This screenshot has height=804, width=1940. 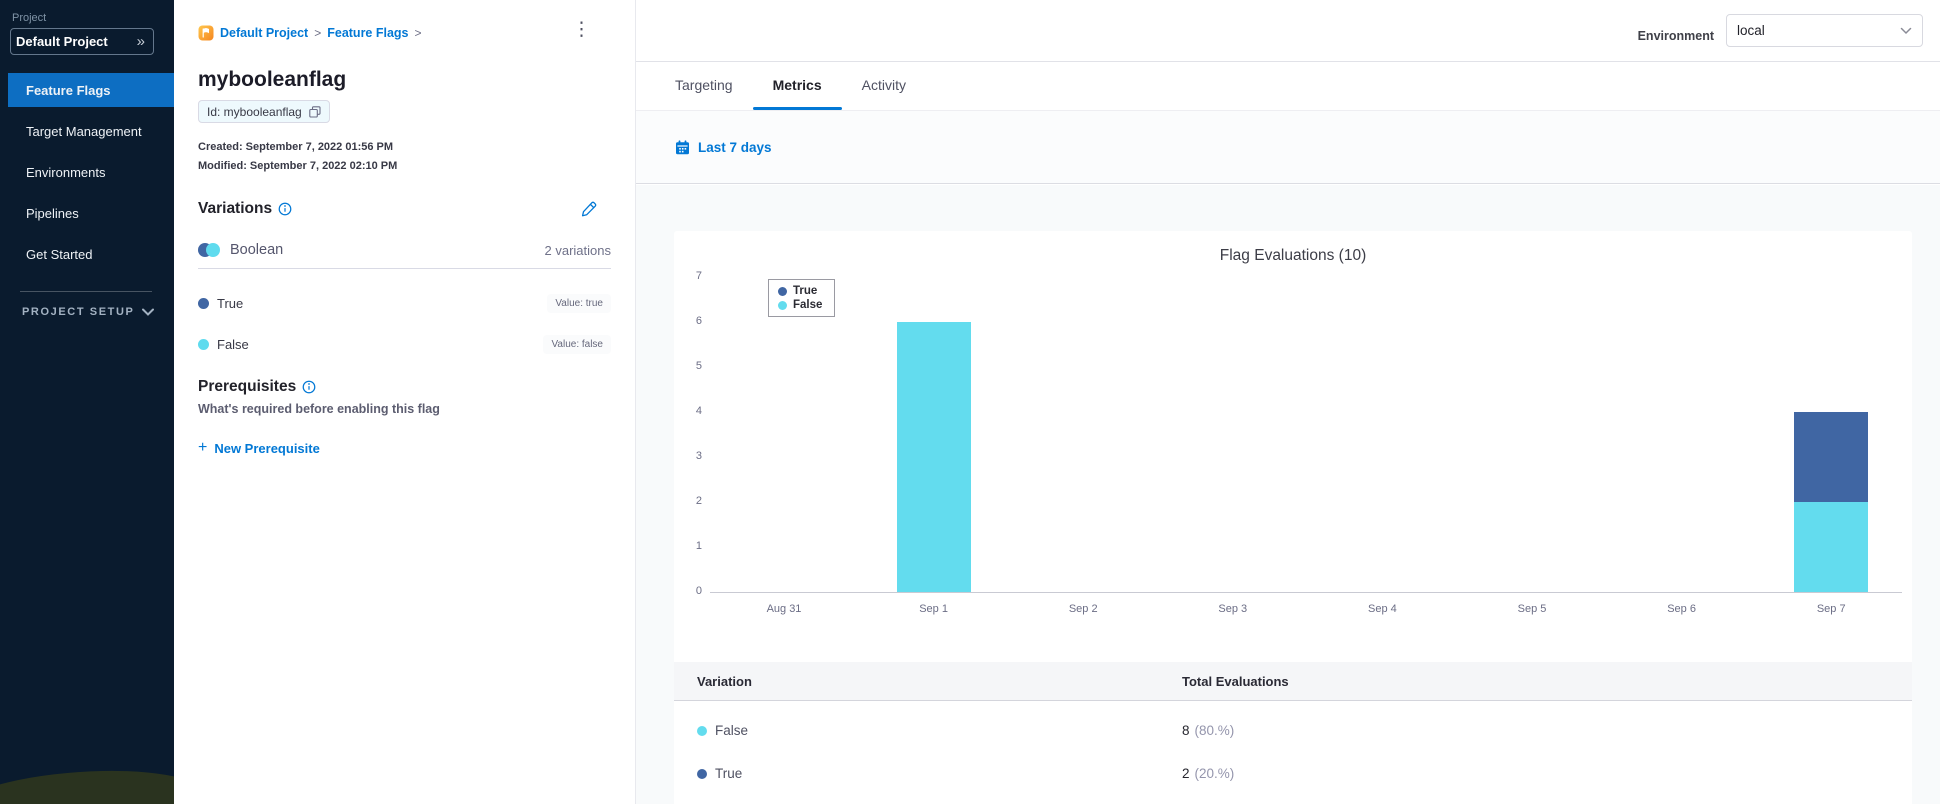 I want to click on environment-bar: Environment local, so click(x=1288, y=31).